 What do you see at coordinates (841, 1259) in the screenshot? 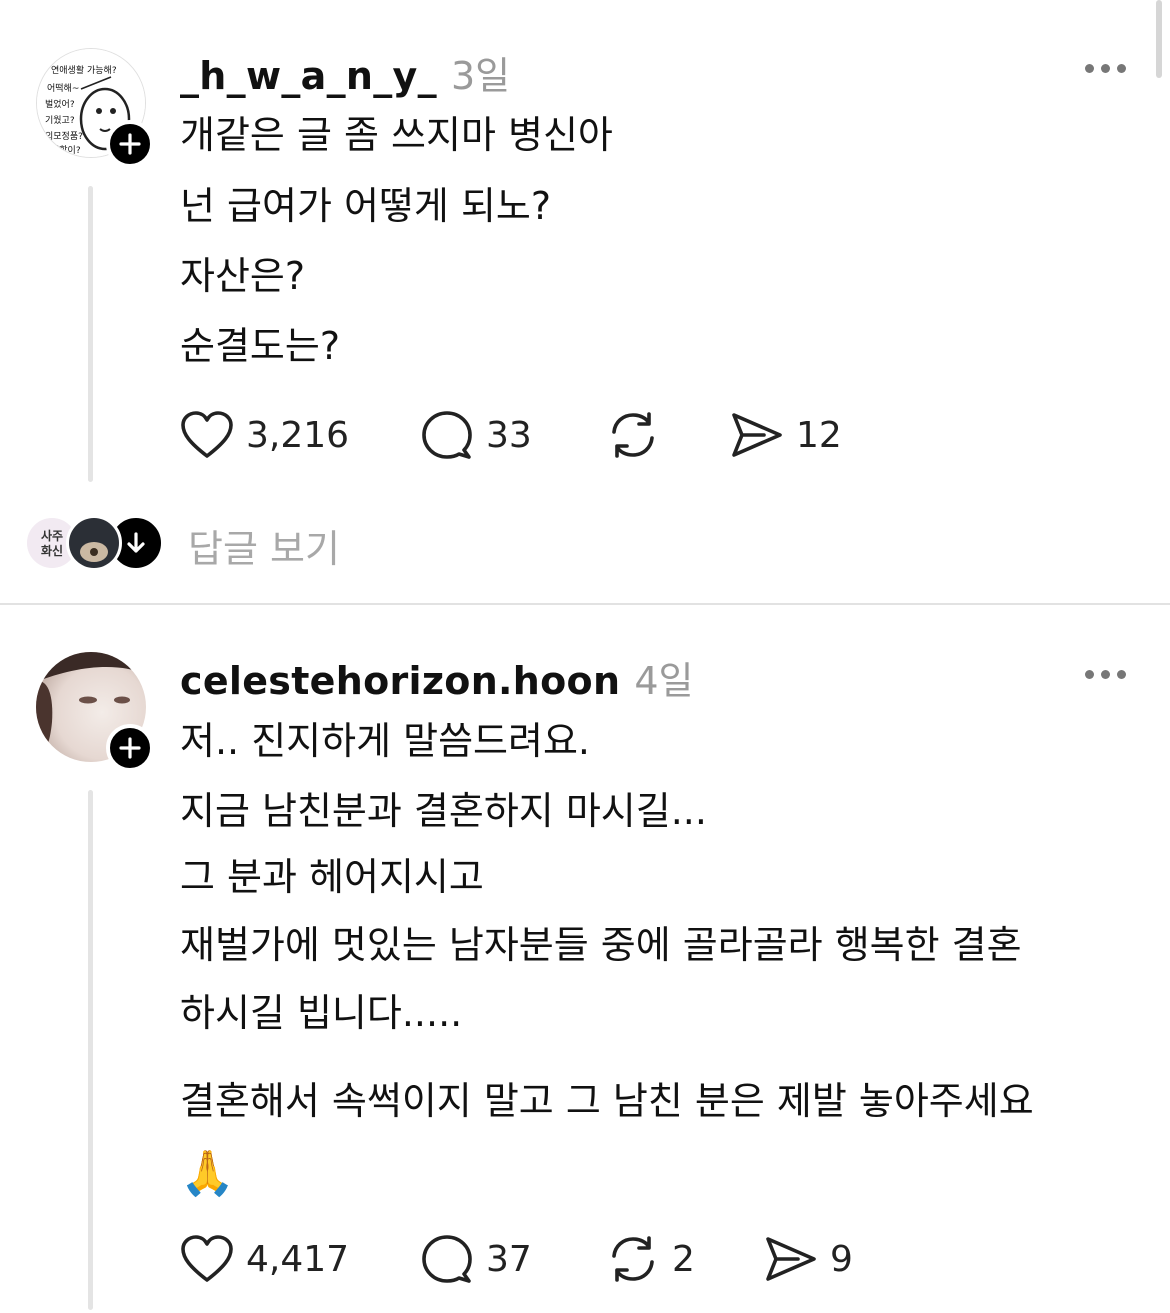
I see `share-count: 9` at bounding box center [841, 1259].